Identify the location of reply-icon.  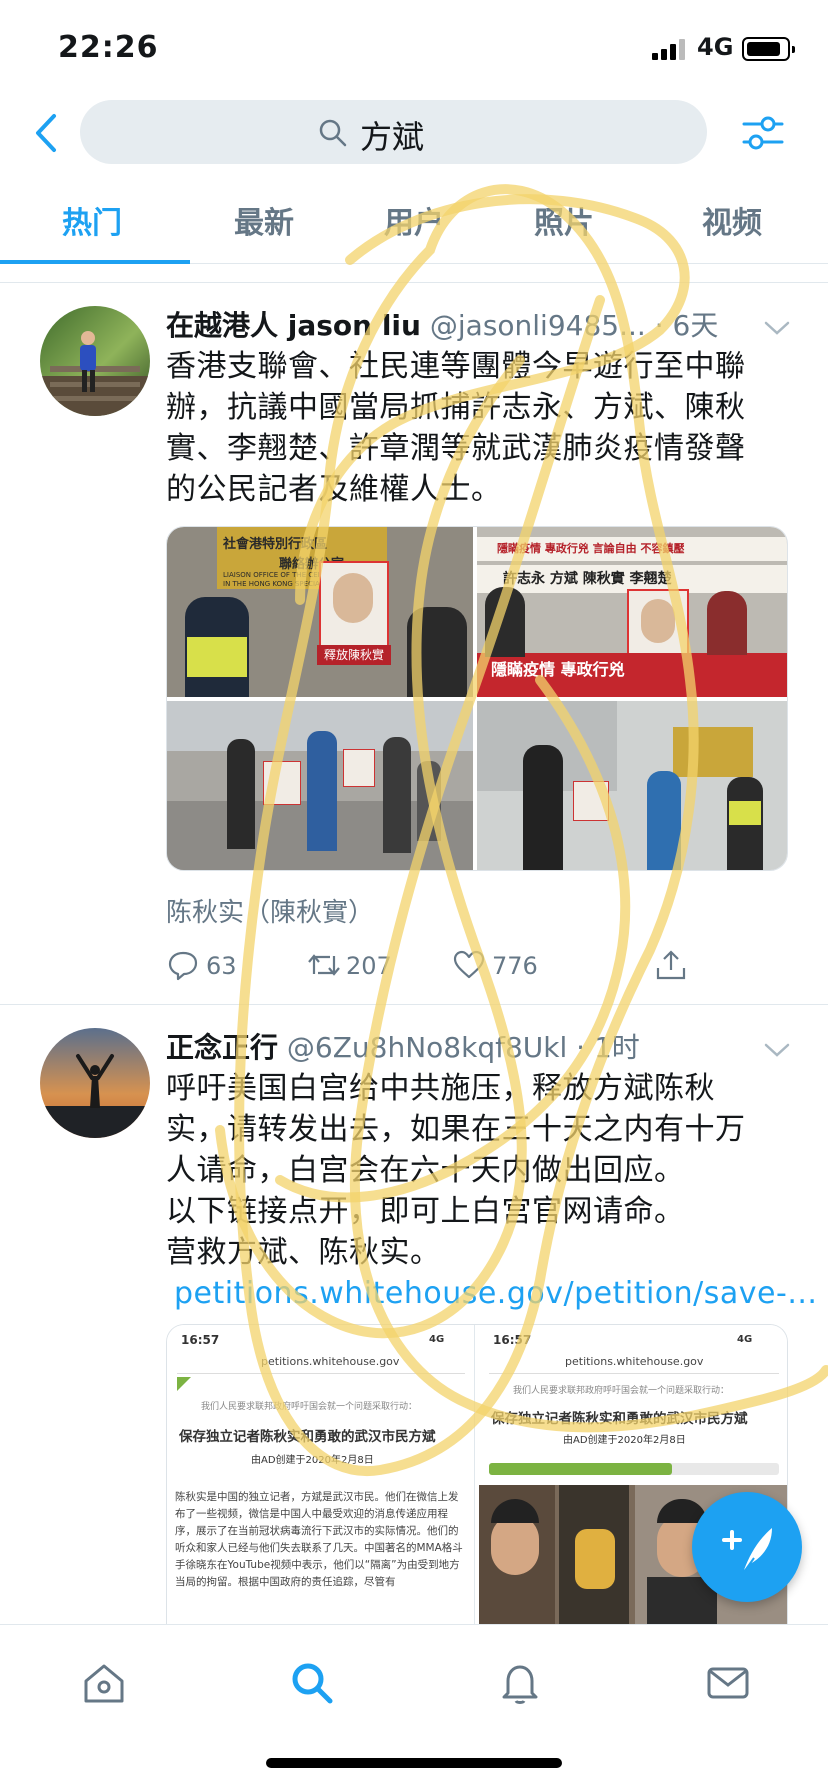
(183, 966).